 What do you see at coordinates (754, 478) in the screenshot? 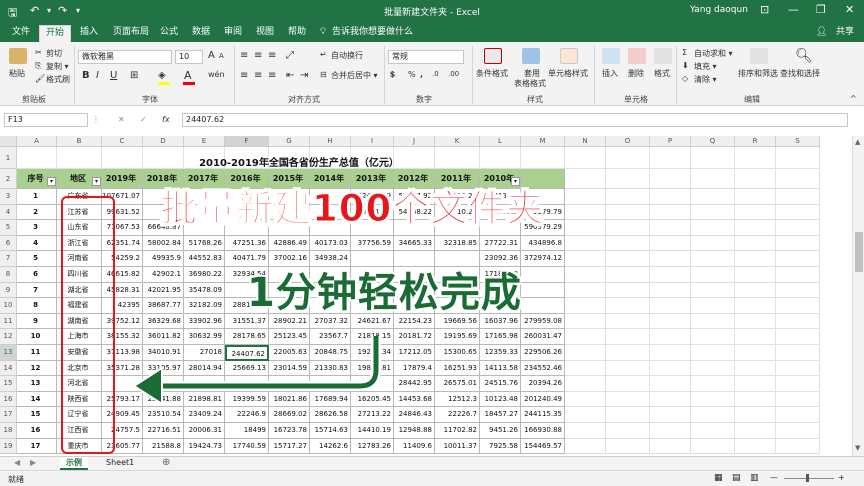
I see `page-break-view-button: ▥` at bounding box center [754, 478].